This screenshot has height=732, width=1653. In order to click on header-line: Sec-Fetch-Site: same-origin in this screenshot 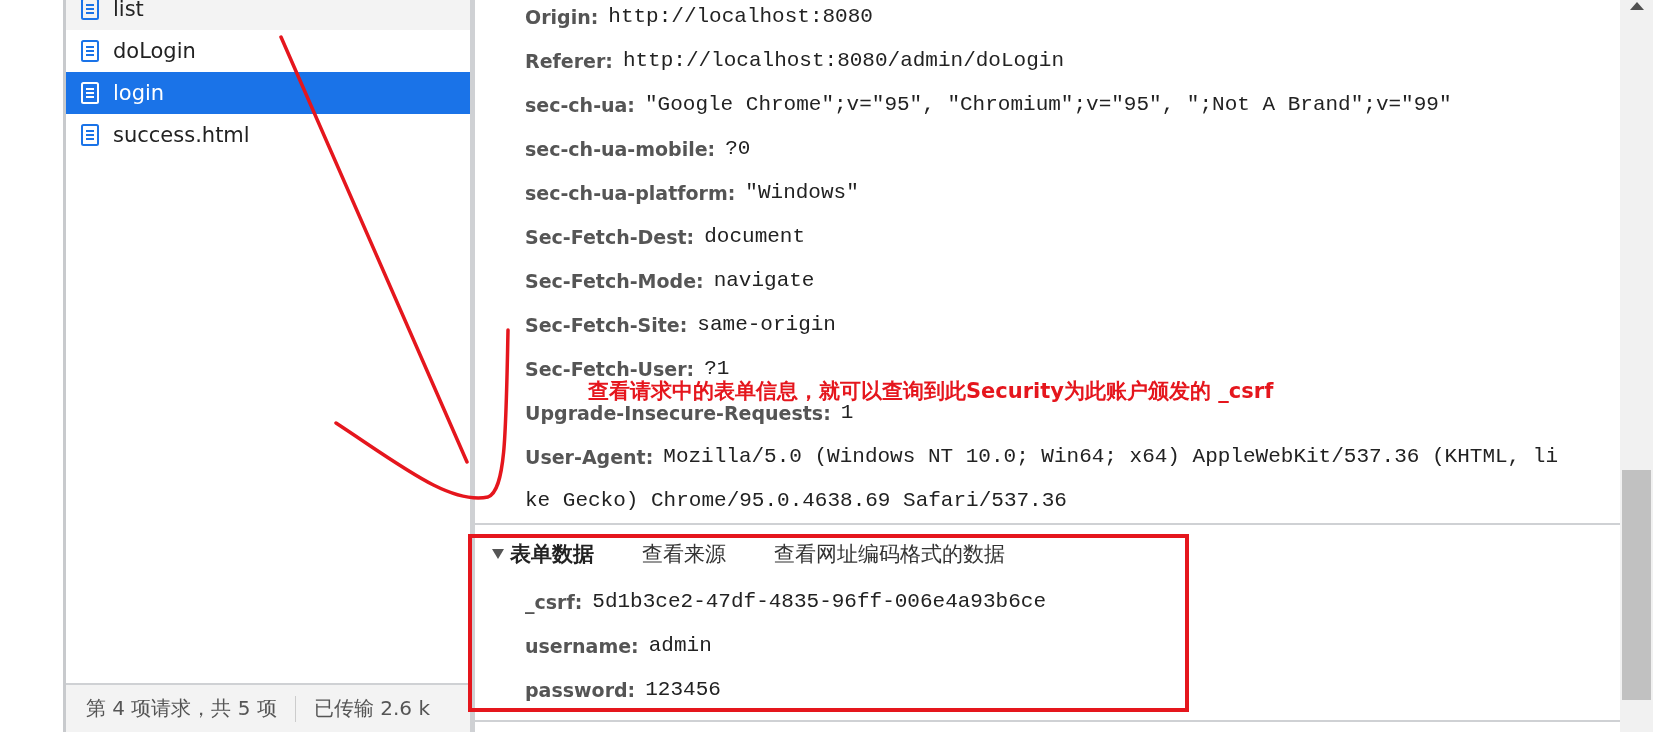, I will do `click(680, 325)`.